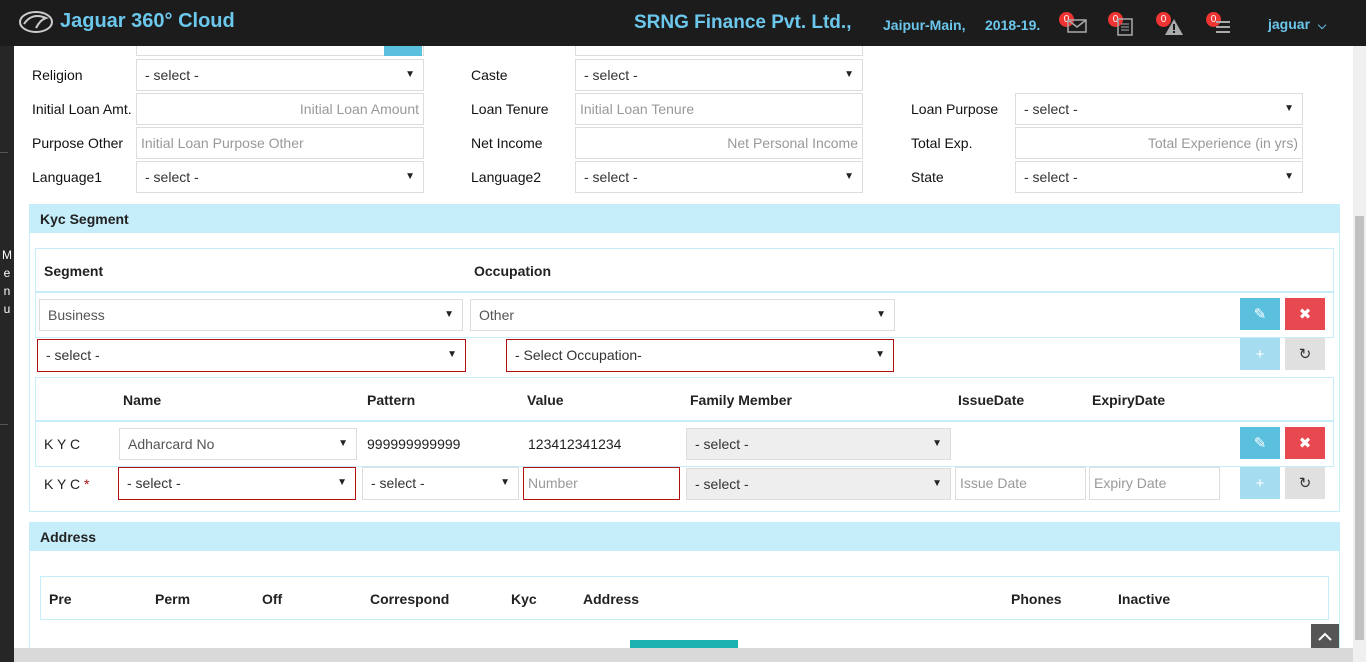 The height and width of the screenshot is (662, 1366). I want to click on delete-kyc-button: ✖, so click(1305, 443).